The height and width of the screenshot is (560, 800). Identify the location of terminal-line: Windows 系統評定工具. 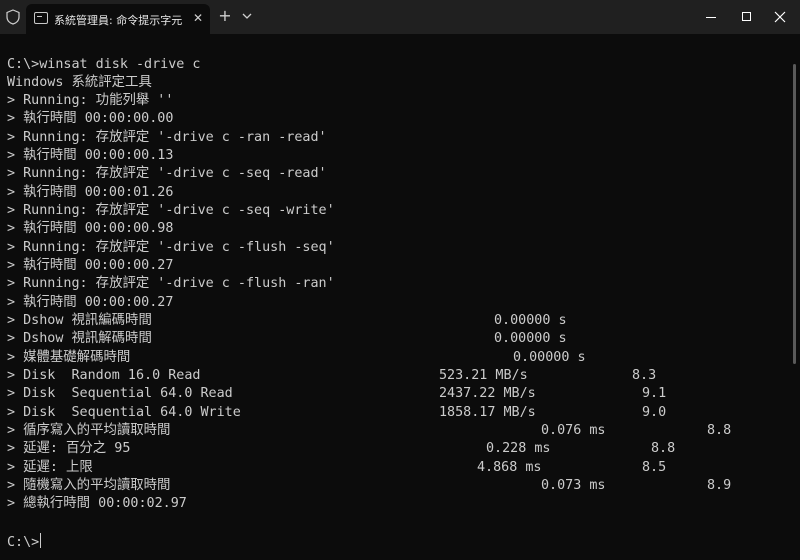
(79, 82).